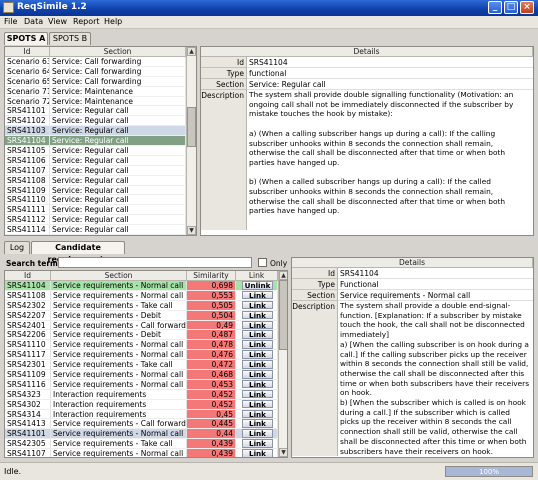  I want to click on table-row: SRS4323 Interaction requirements 0,452 Link, so click(141, 394).